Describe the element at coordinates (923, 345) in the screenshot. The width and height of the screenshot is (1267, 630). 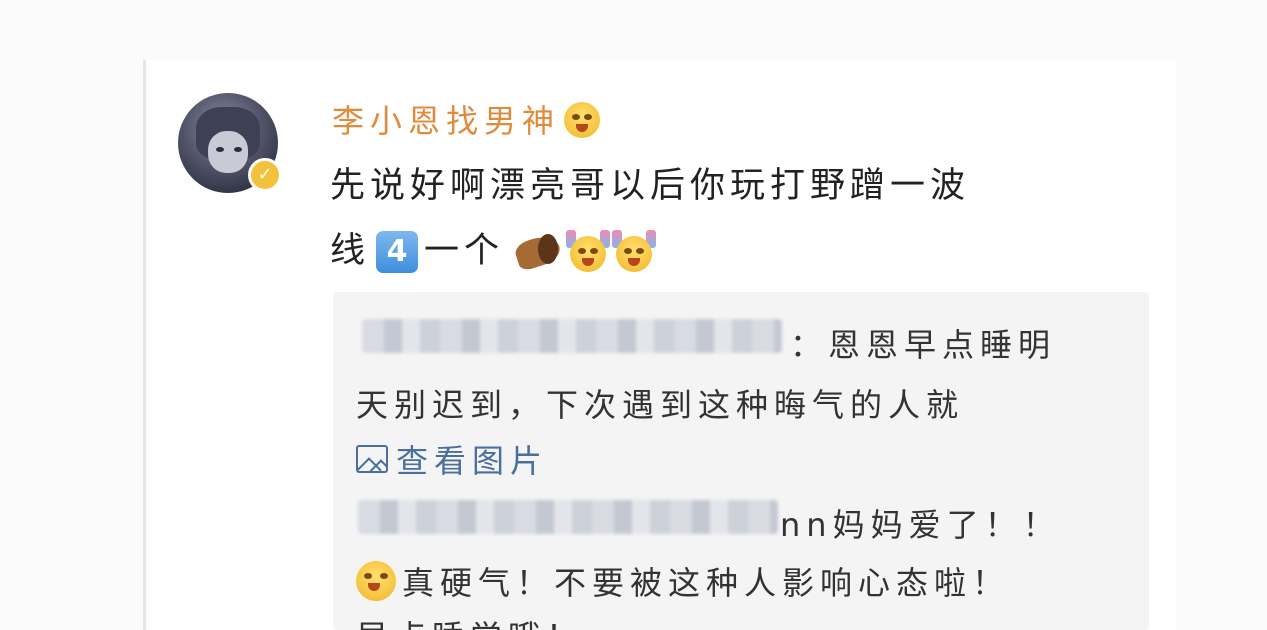
I see `reply-1-text-line-1: ：恩恩早点睡明` at that location.